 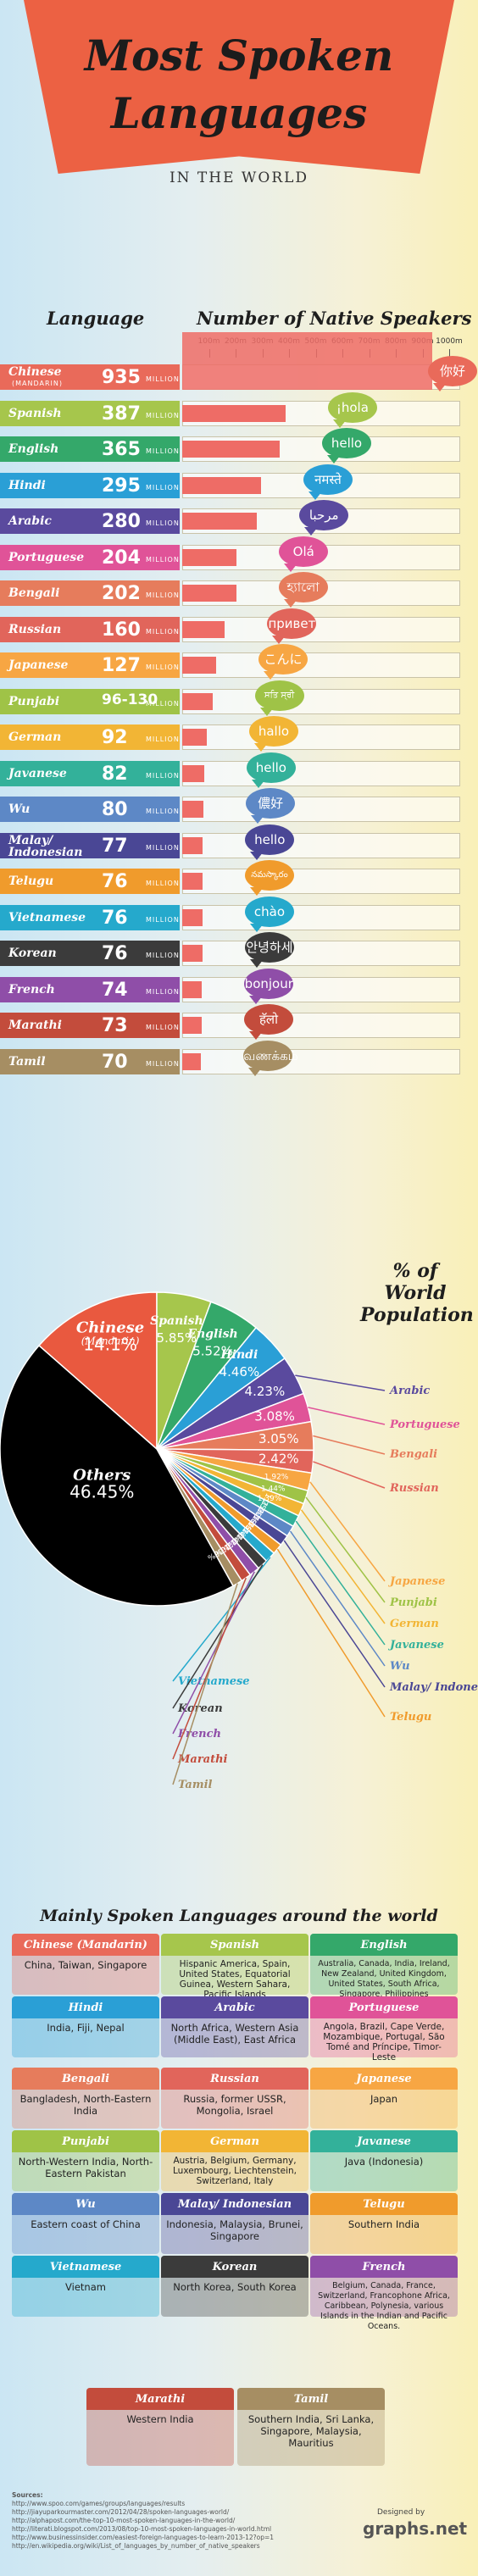 What do you see at coordinates (85, 2141) in the screenshot?
I see `region-card-title: Punjabi` at bounding box center [85, 2141].